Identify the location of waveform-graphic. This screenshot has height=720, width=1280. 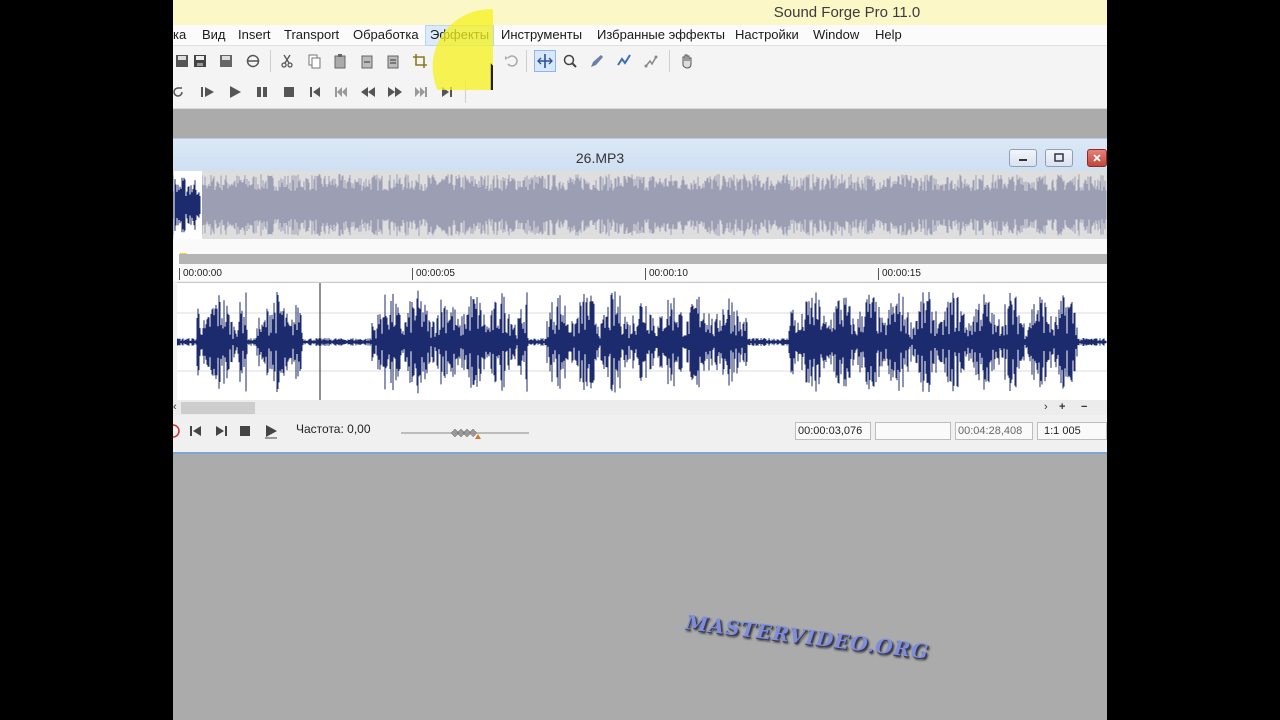
(641, 342).